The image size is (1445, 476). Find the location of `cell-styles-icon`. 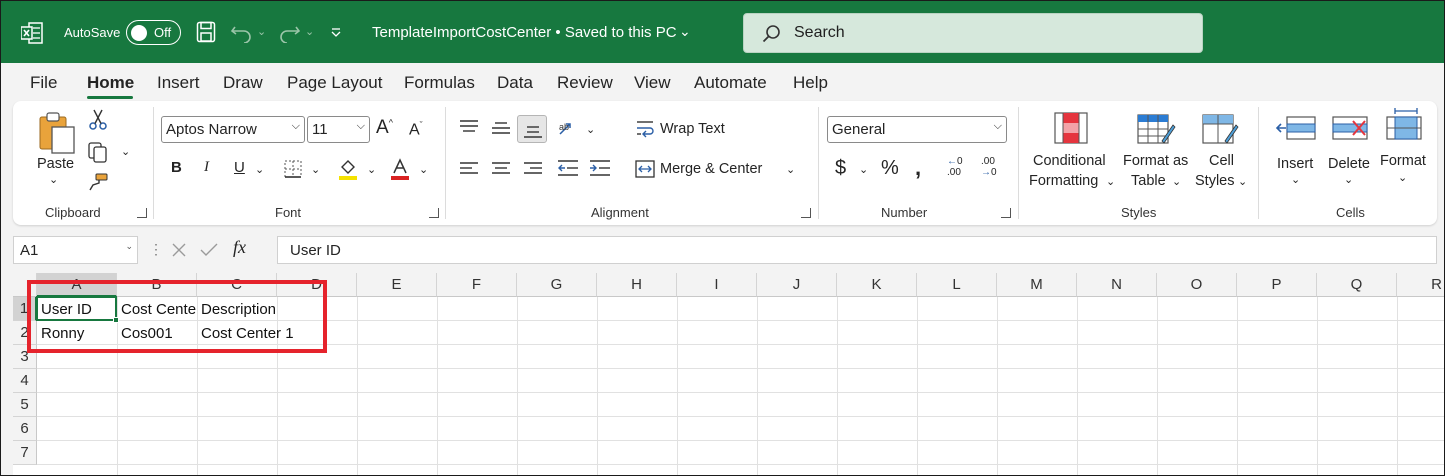

cell-styles-icon is located at coordinates (1221, 129).